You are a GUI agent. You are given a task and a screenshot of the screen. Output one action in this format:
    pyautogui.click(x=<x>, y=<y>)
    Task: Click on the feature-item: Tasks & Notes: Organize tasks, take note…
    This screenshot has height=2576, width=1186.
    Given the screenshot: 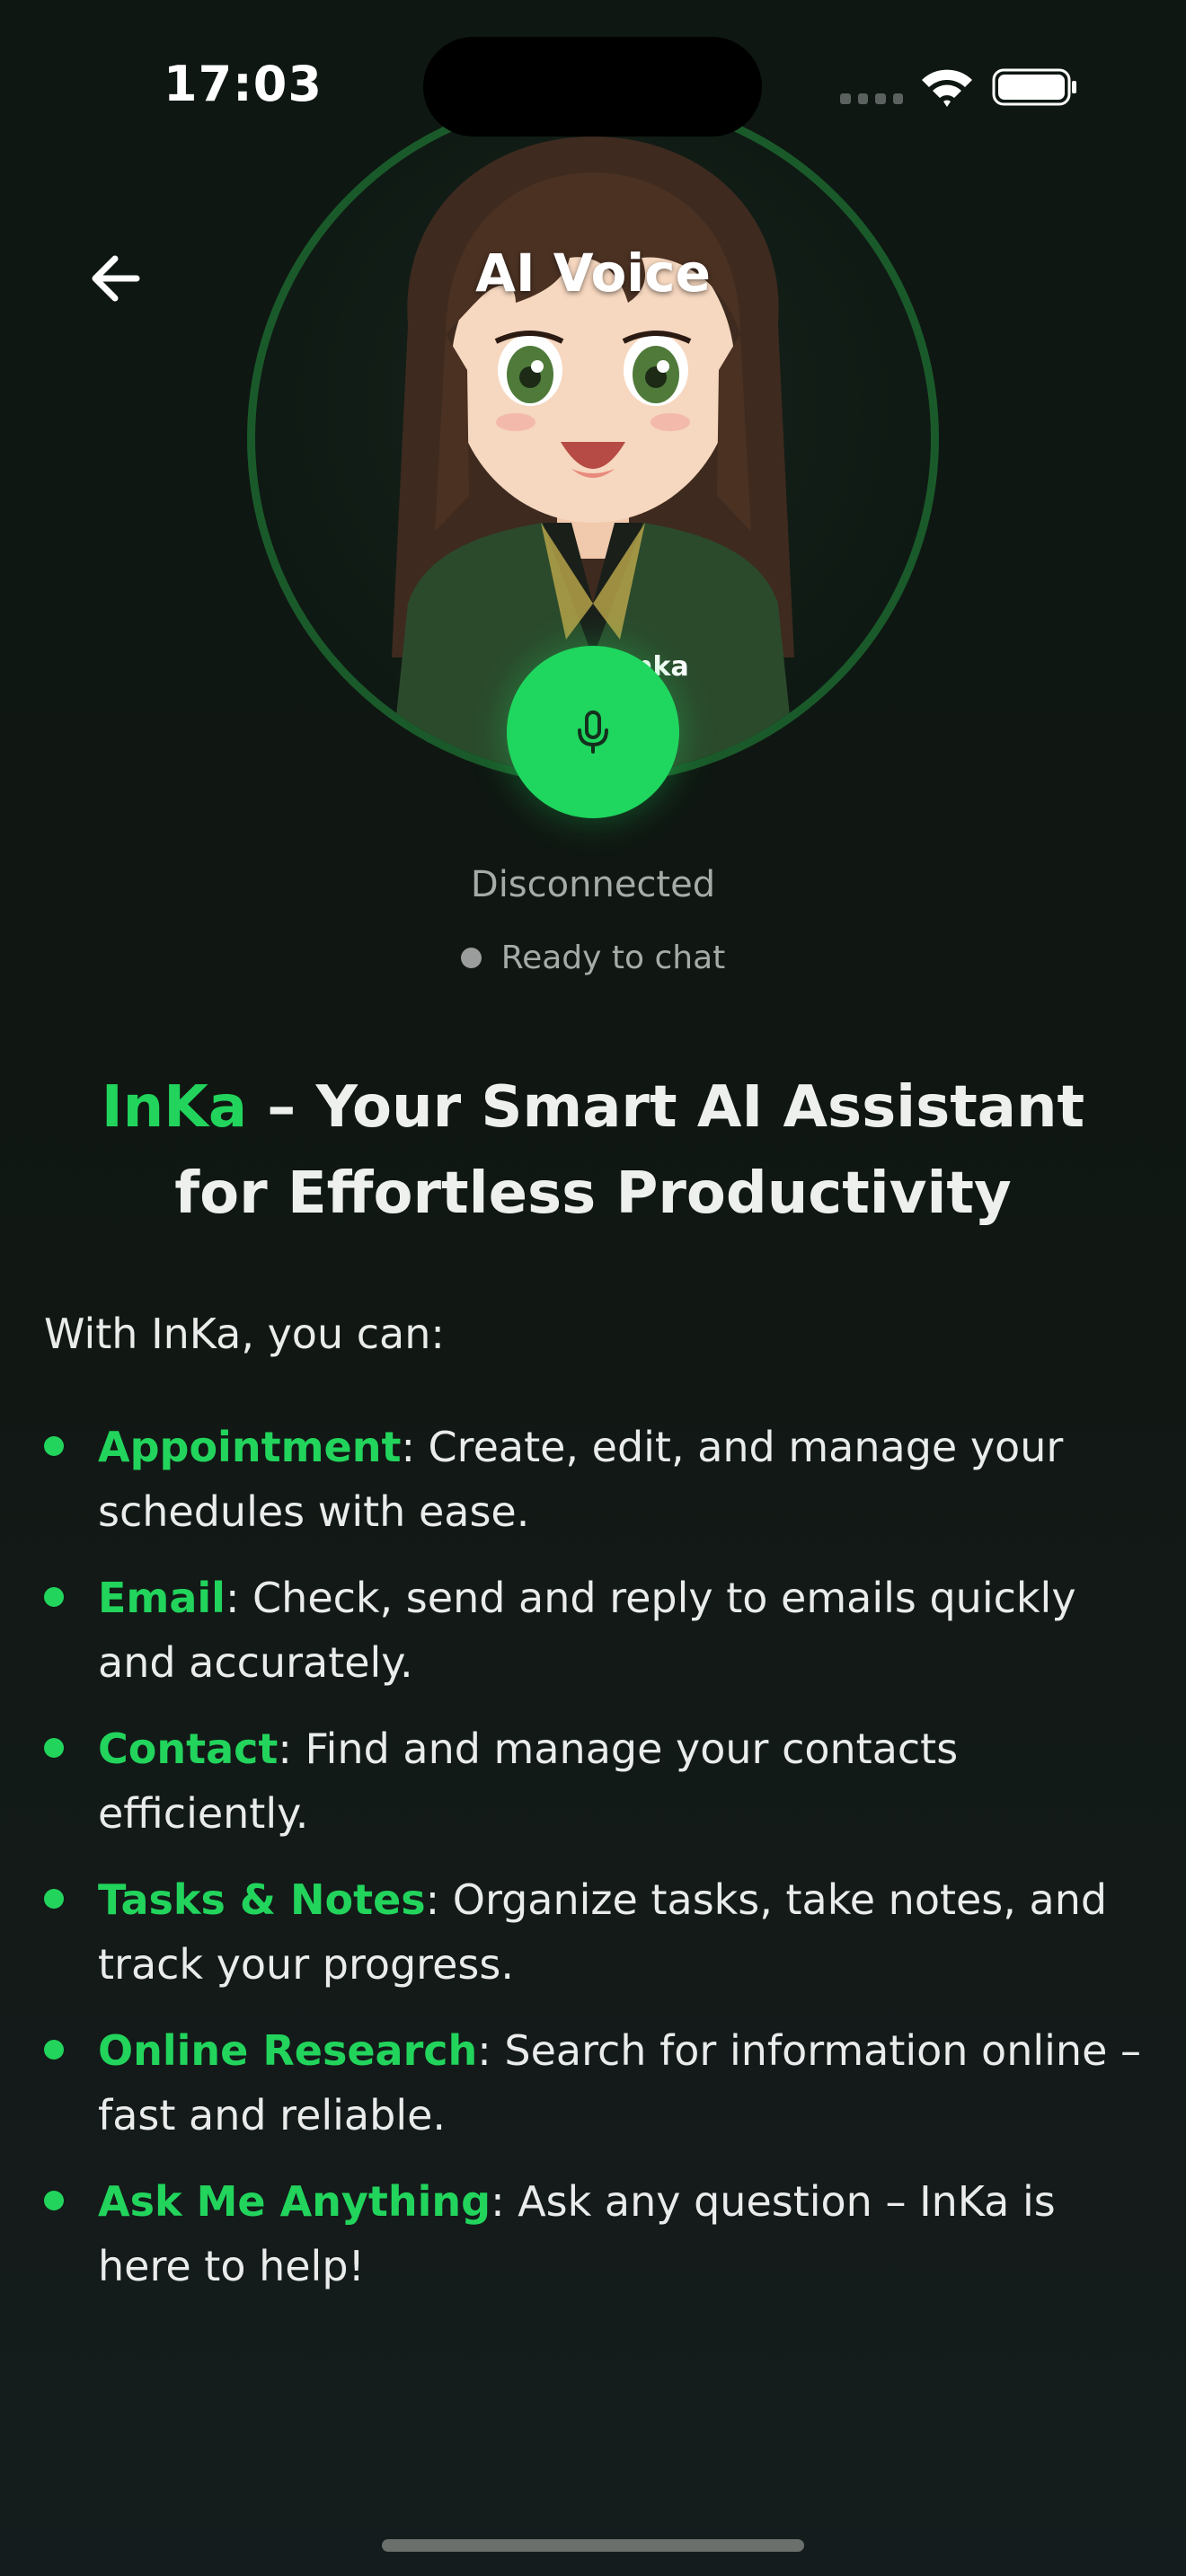 What is the action you would take?
    pyautogui.click(x=601, y=1932)
    